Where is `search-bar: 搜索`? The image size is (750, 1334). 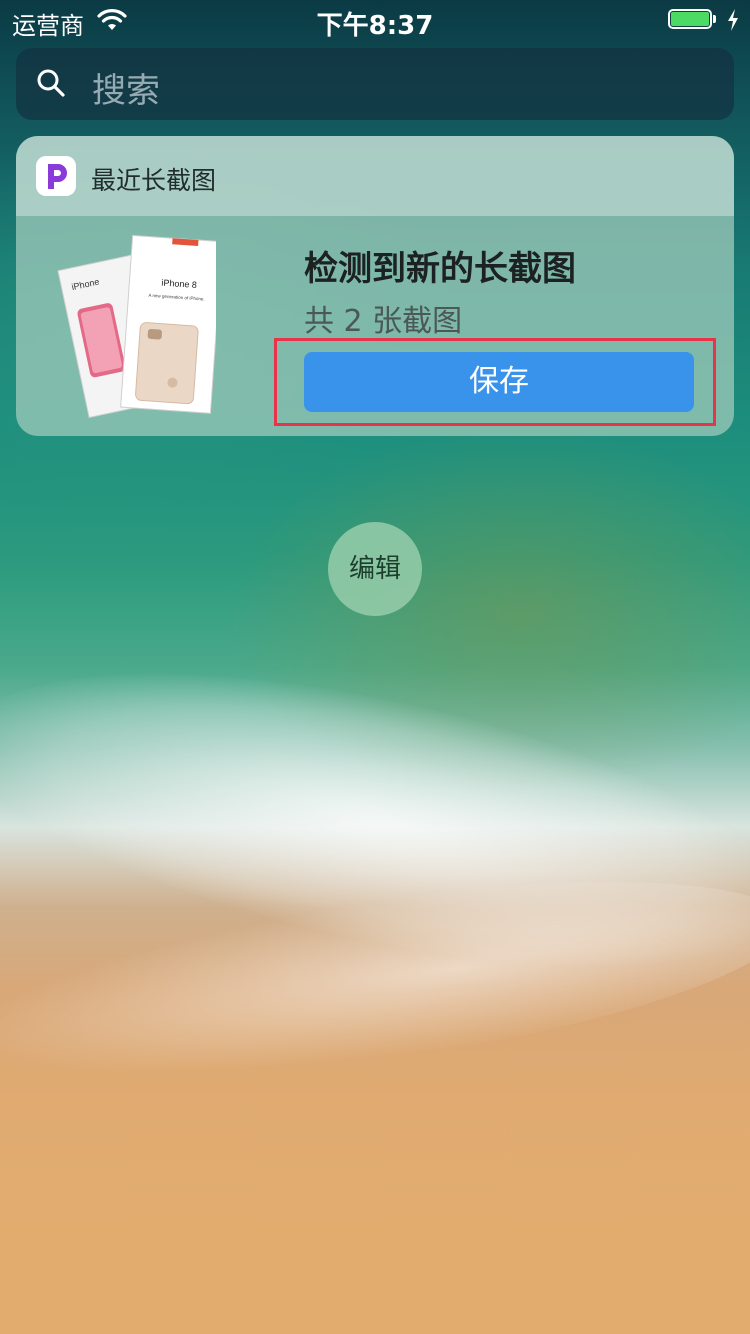 search-bar: 搜索 is located at coordinates (375, 84).